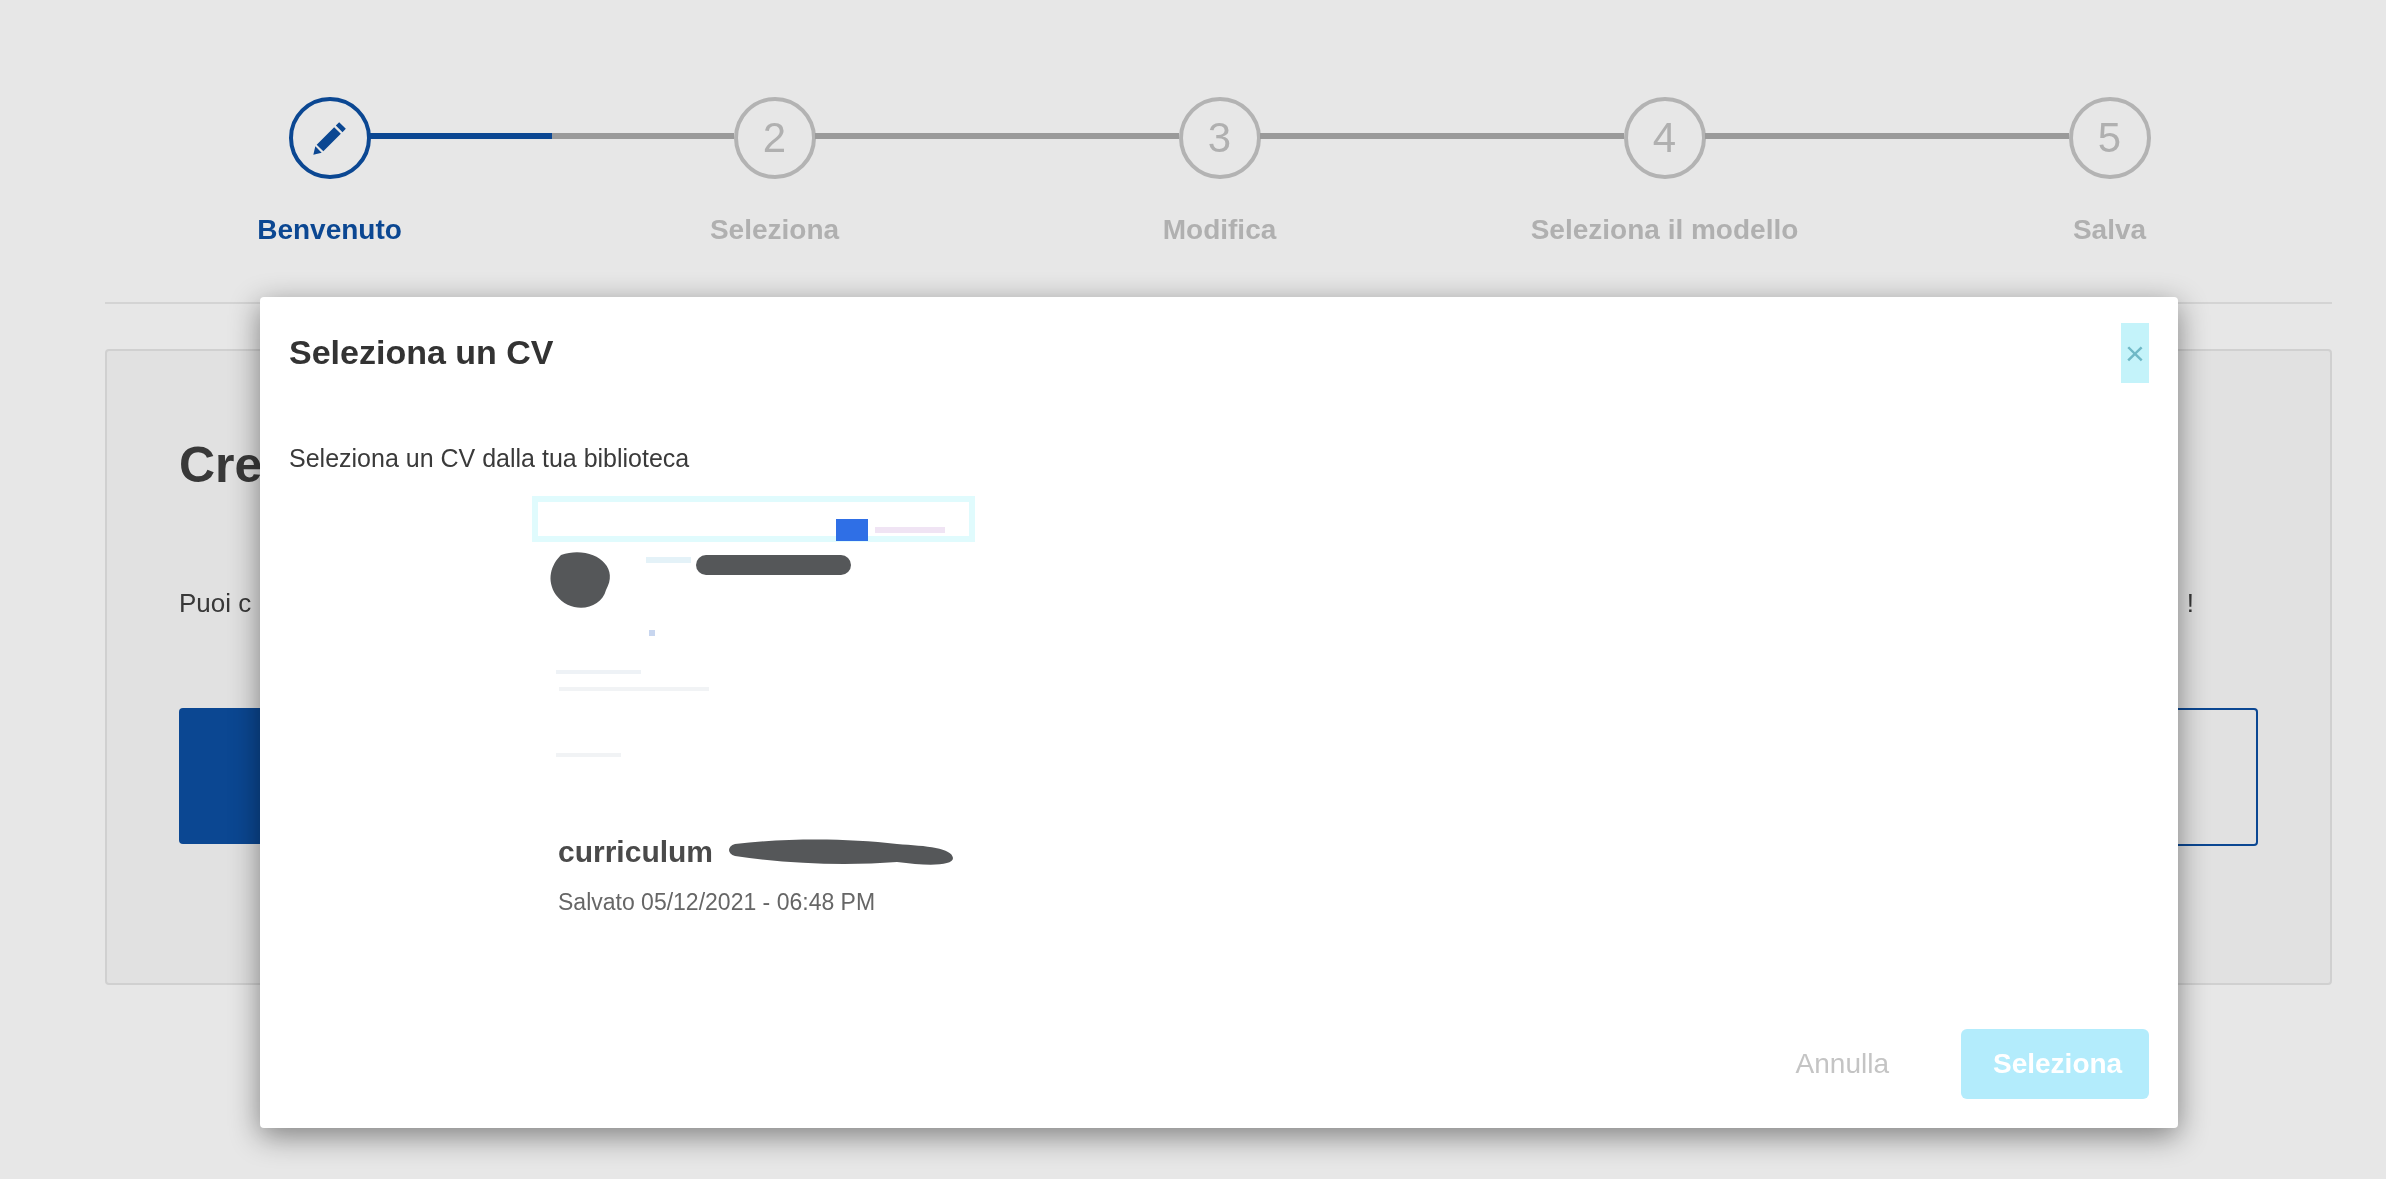 The image size is (2386, 1179). I want to click on close-button: ×, so click(2135, 353).